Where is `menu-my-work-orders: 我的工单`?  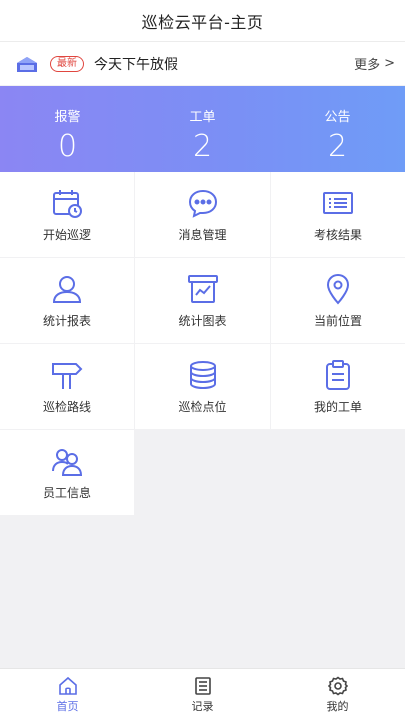 menu-my-work-orders: 我的工单 is located at coordinates (338, 386).